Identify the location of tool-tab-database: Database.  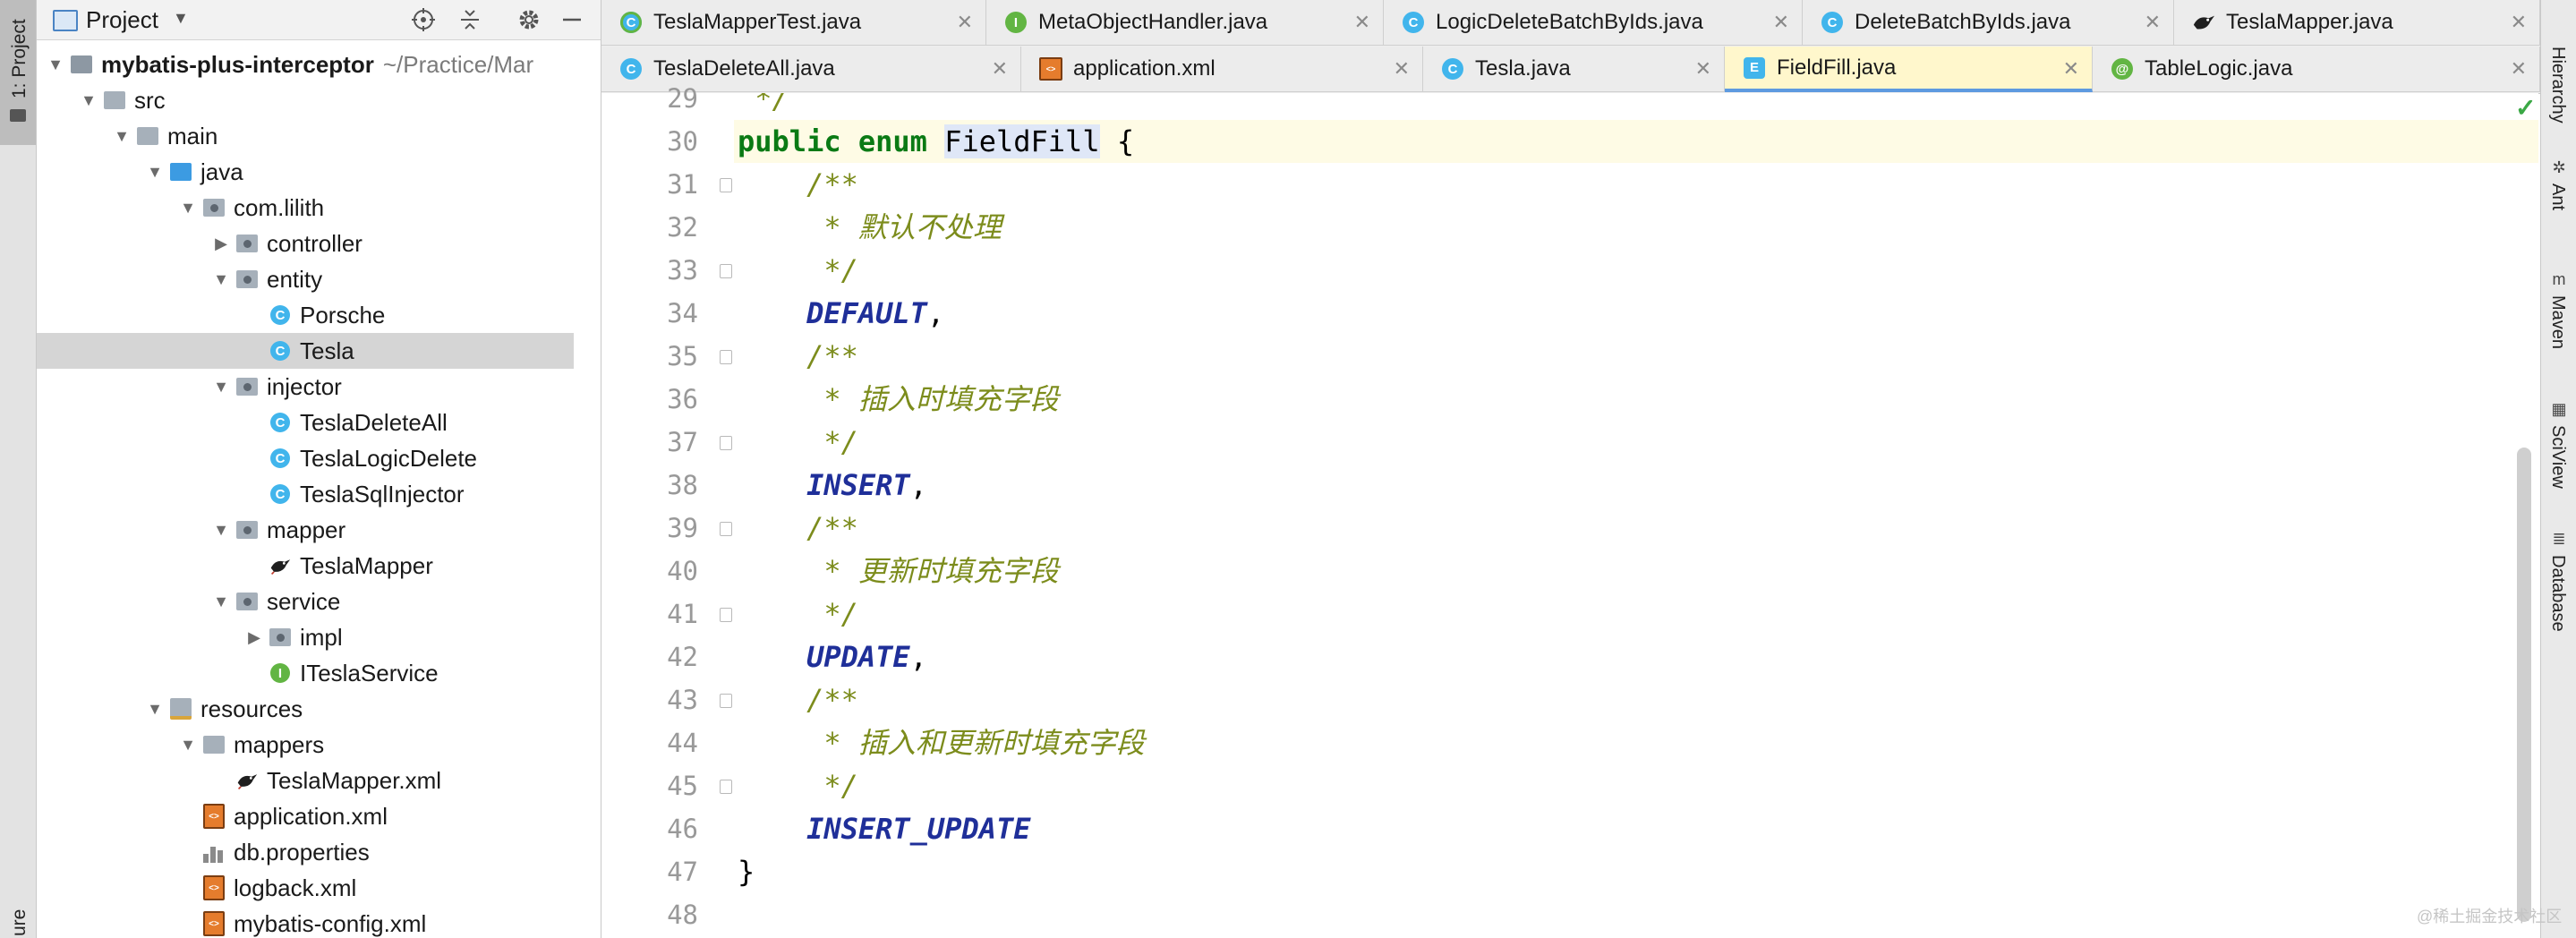
(2557, 593).